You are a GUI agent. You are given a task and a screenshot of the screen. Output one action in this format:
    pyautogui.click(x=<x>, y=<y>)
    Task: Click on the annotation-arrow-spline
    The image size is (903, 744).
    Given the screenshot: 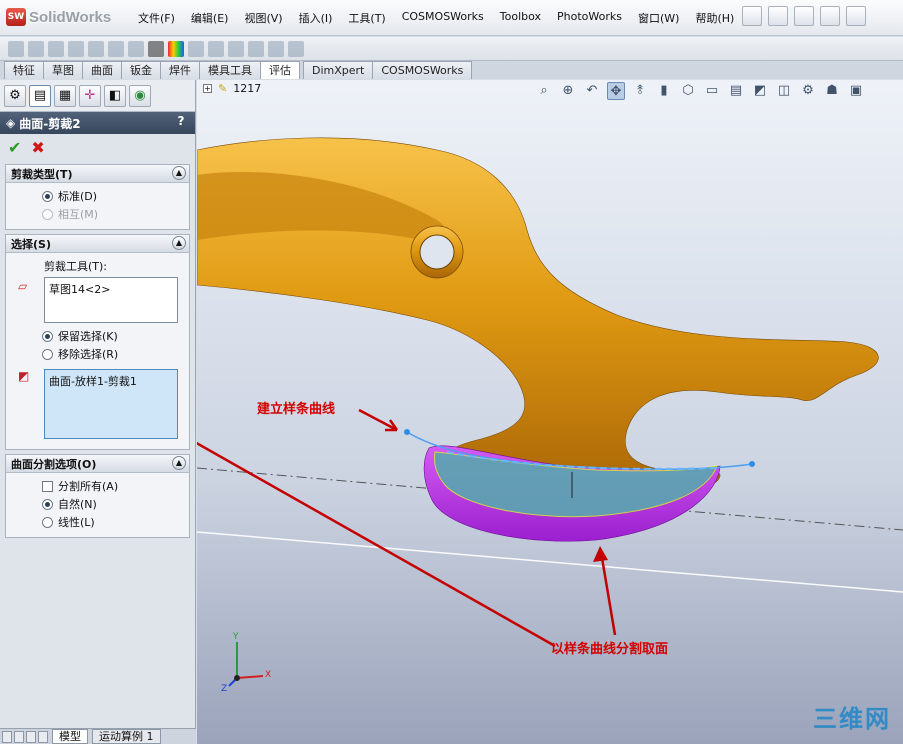 What is the action you would take?
    pyautogui.click(x=378, y=420)
    